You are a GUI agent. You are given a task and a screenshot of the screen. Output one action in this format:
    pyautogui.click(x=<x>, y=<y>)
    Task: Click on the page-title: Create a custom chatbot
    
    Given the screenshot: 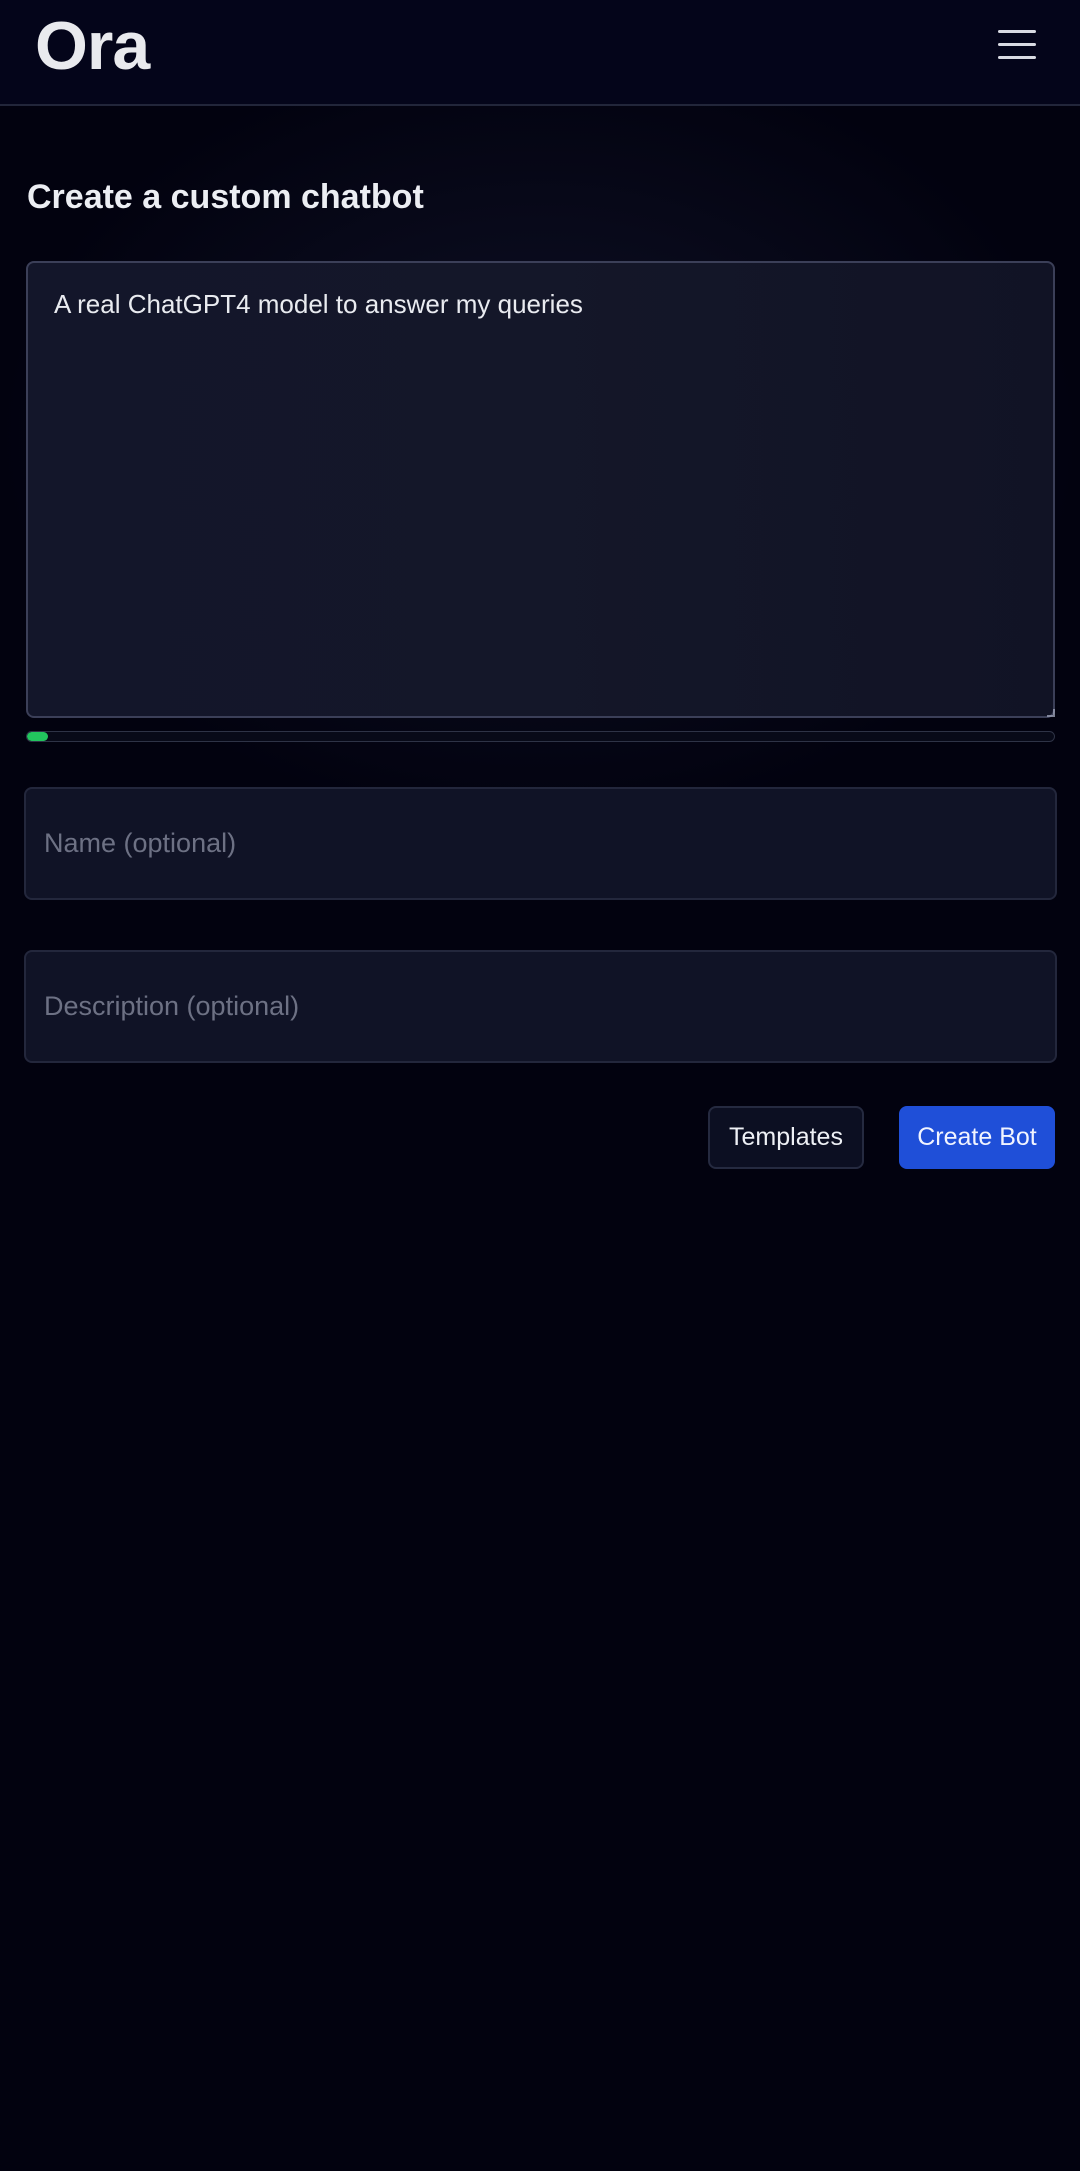 What is the action you would take?
    pyautogui.click(x=225, y=197)
    